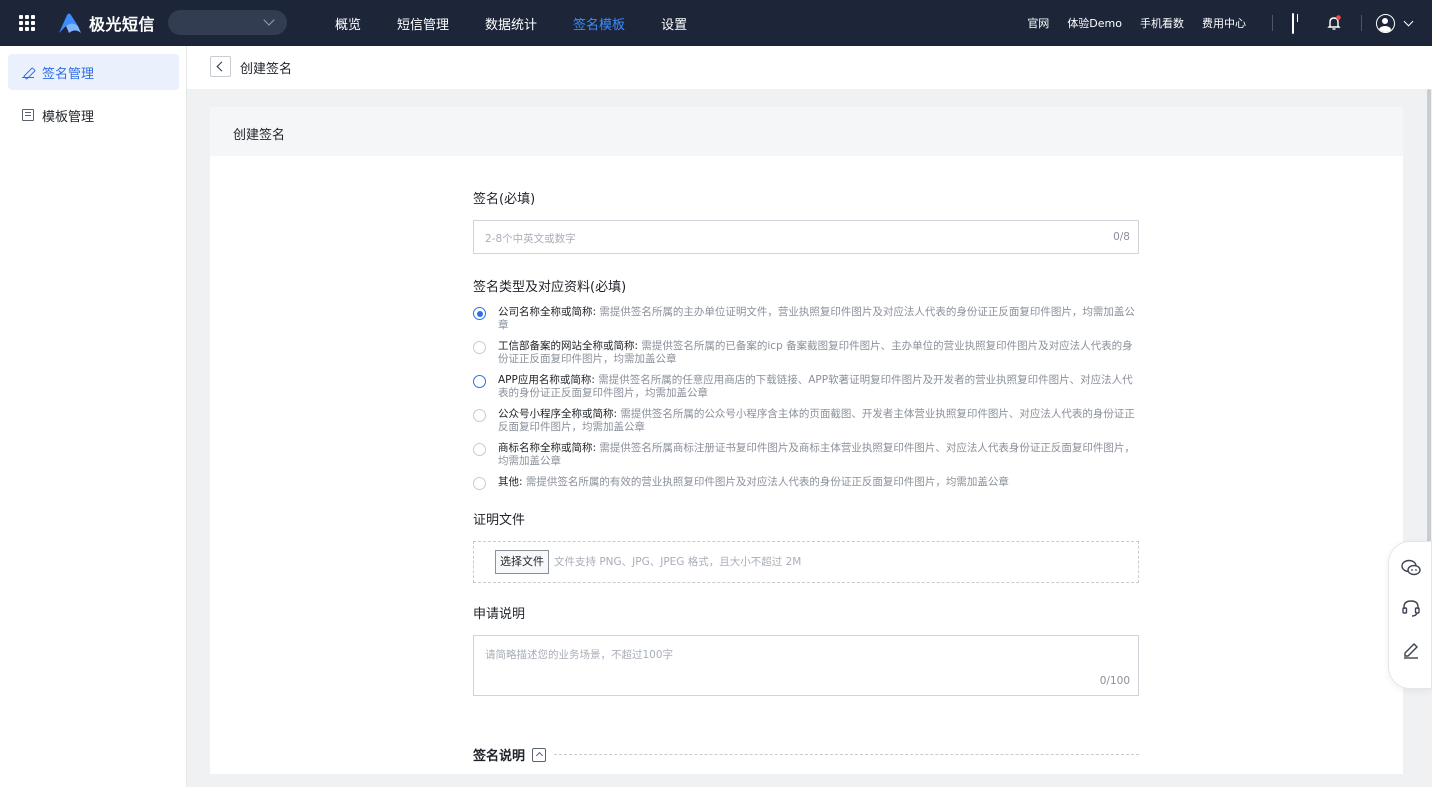 This screenshot has height=787, width=1432. What do you see at coordinates (1385, 23) in the screenshot?
I see `user-avatar-icon` at bounding box center [1385, 23].